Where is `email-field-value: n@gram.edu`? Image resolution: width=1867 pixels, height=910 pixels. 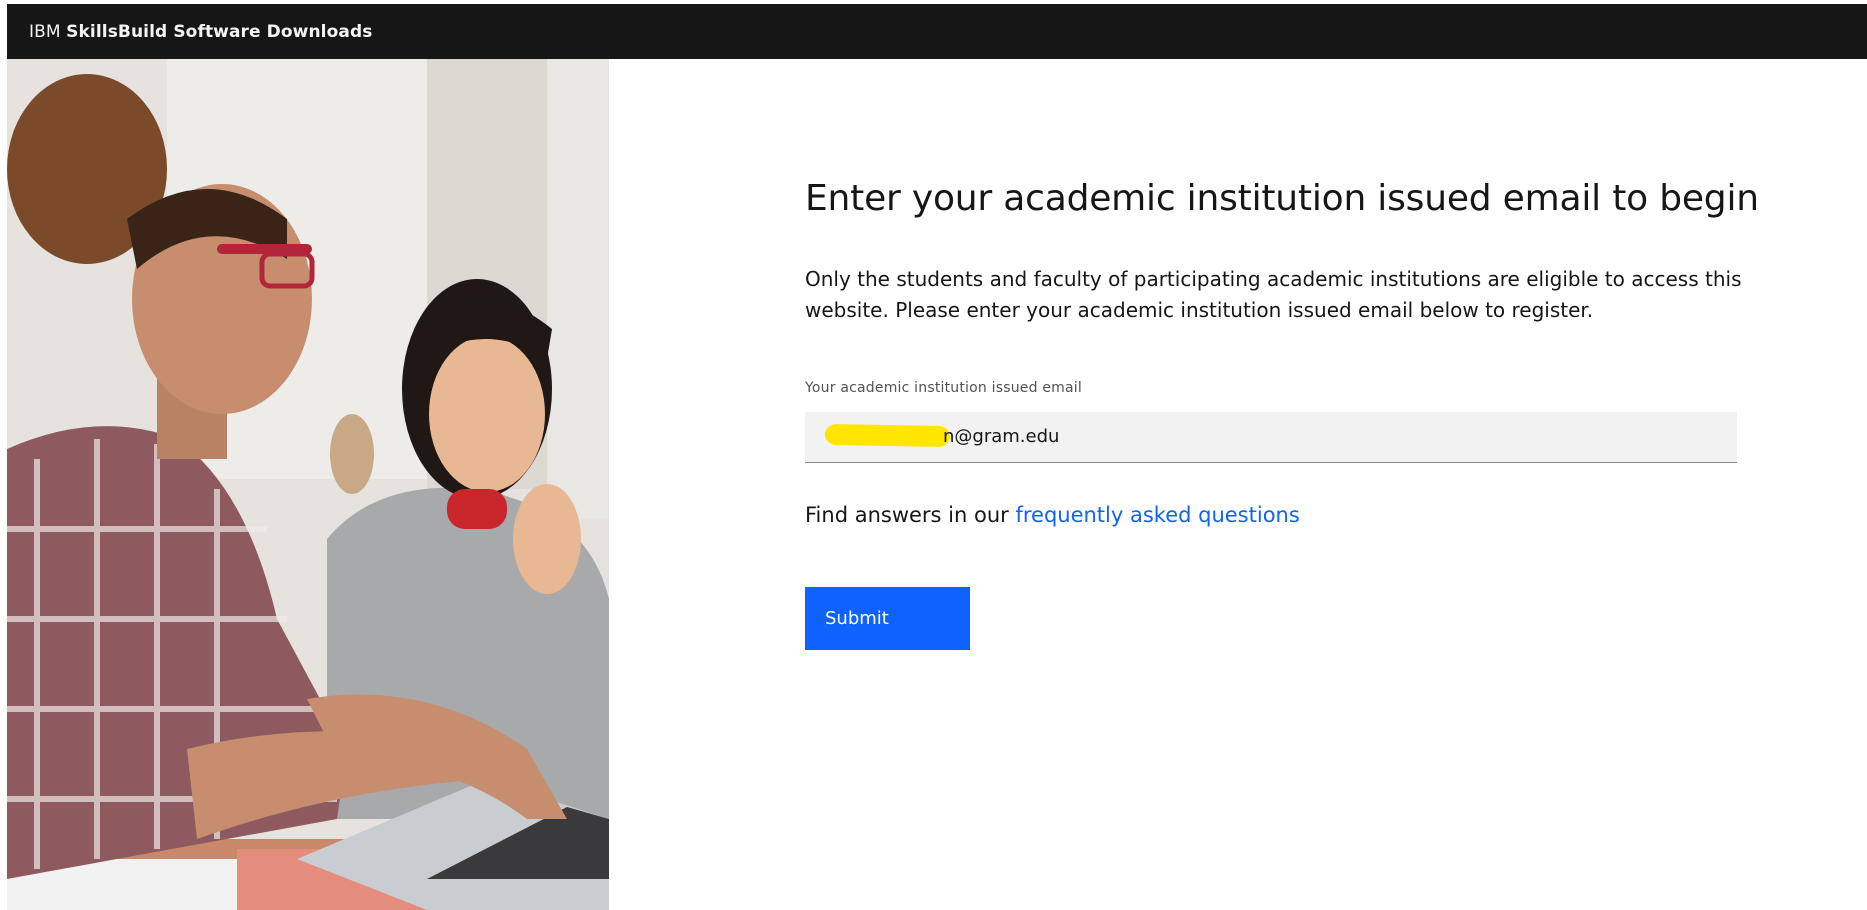 email-field-value: n@gram.edu is located at coordinates (1001, 436).